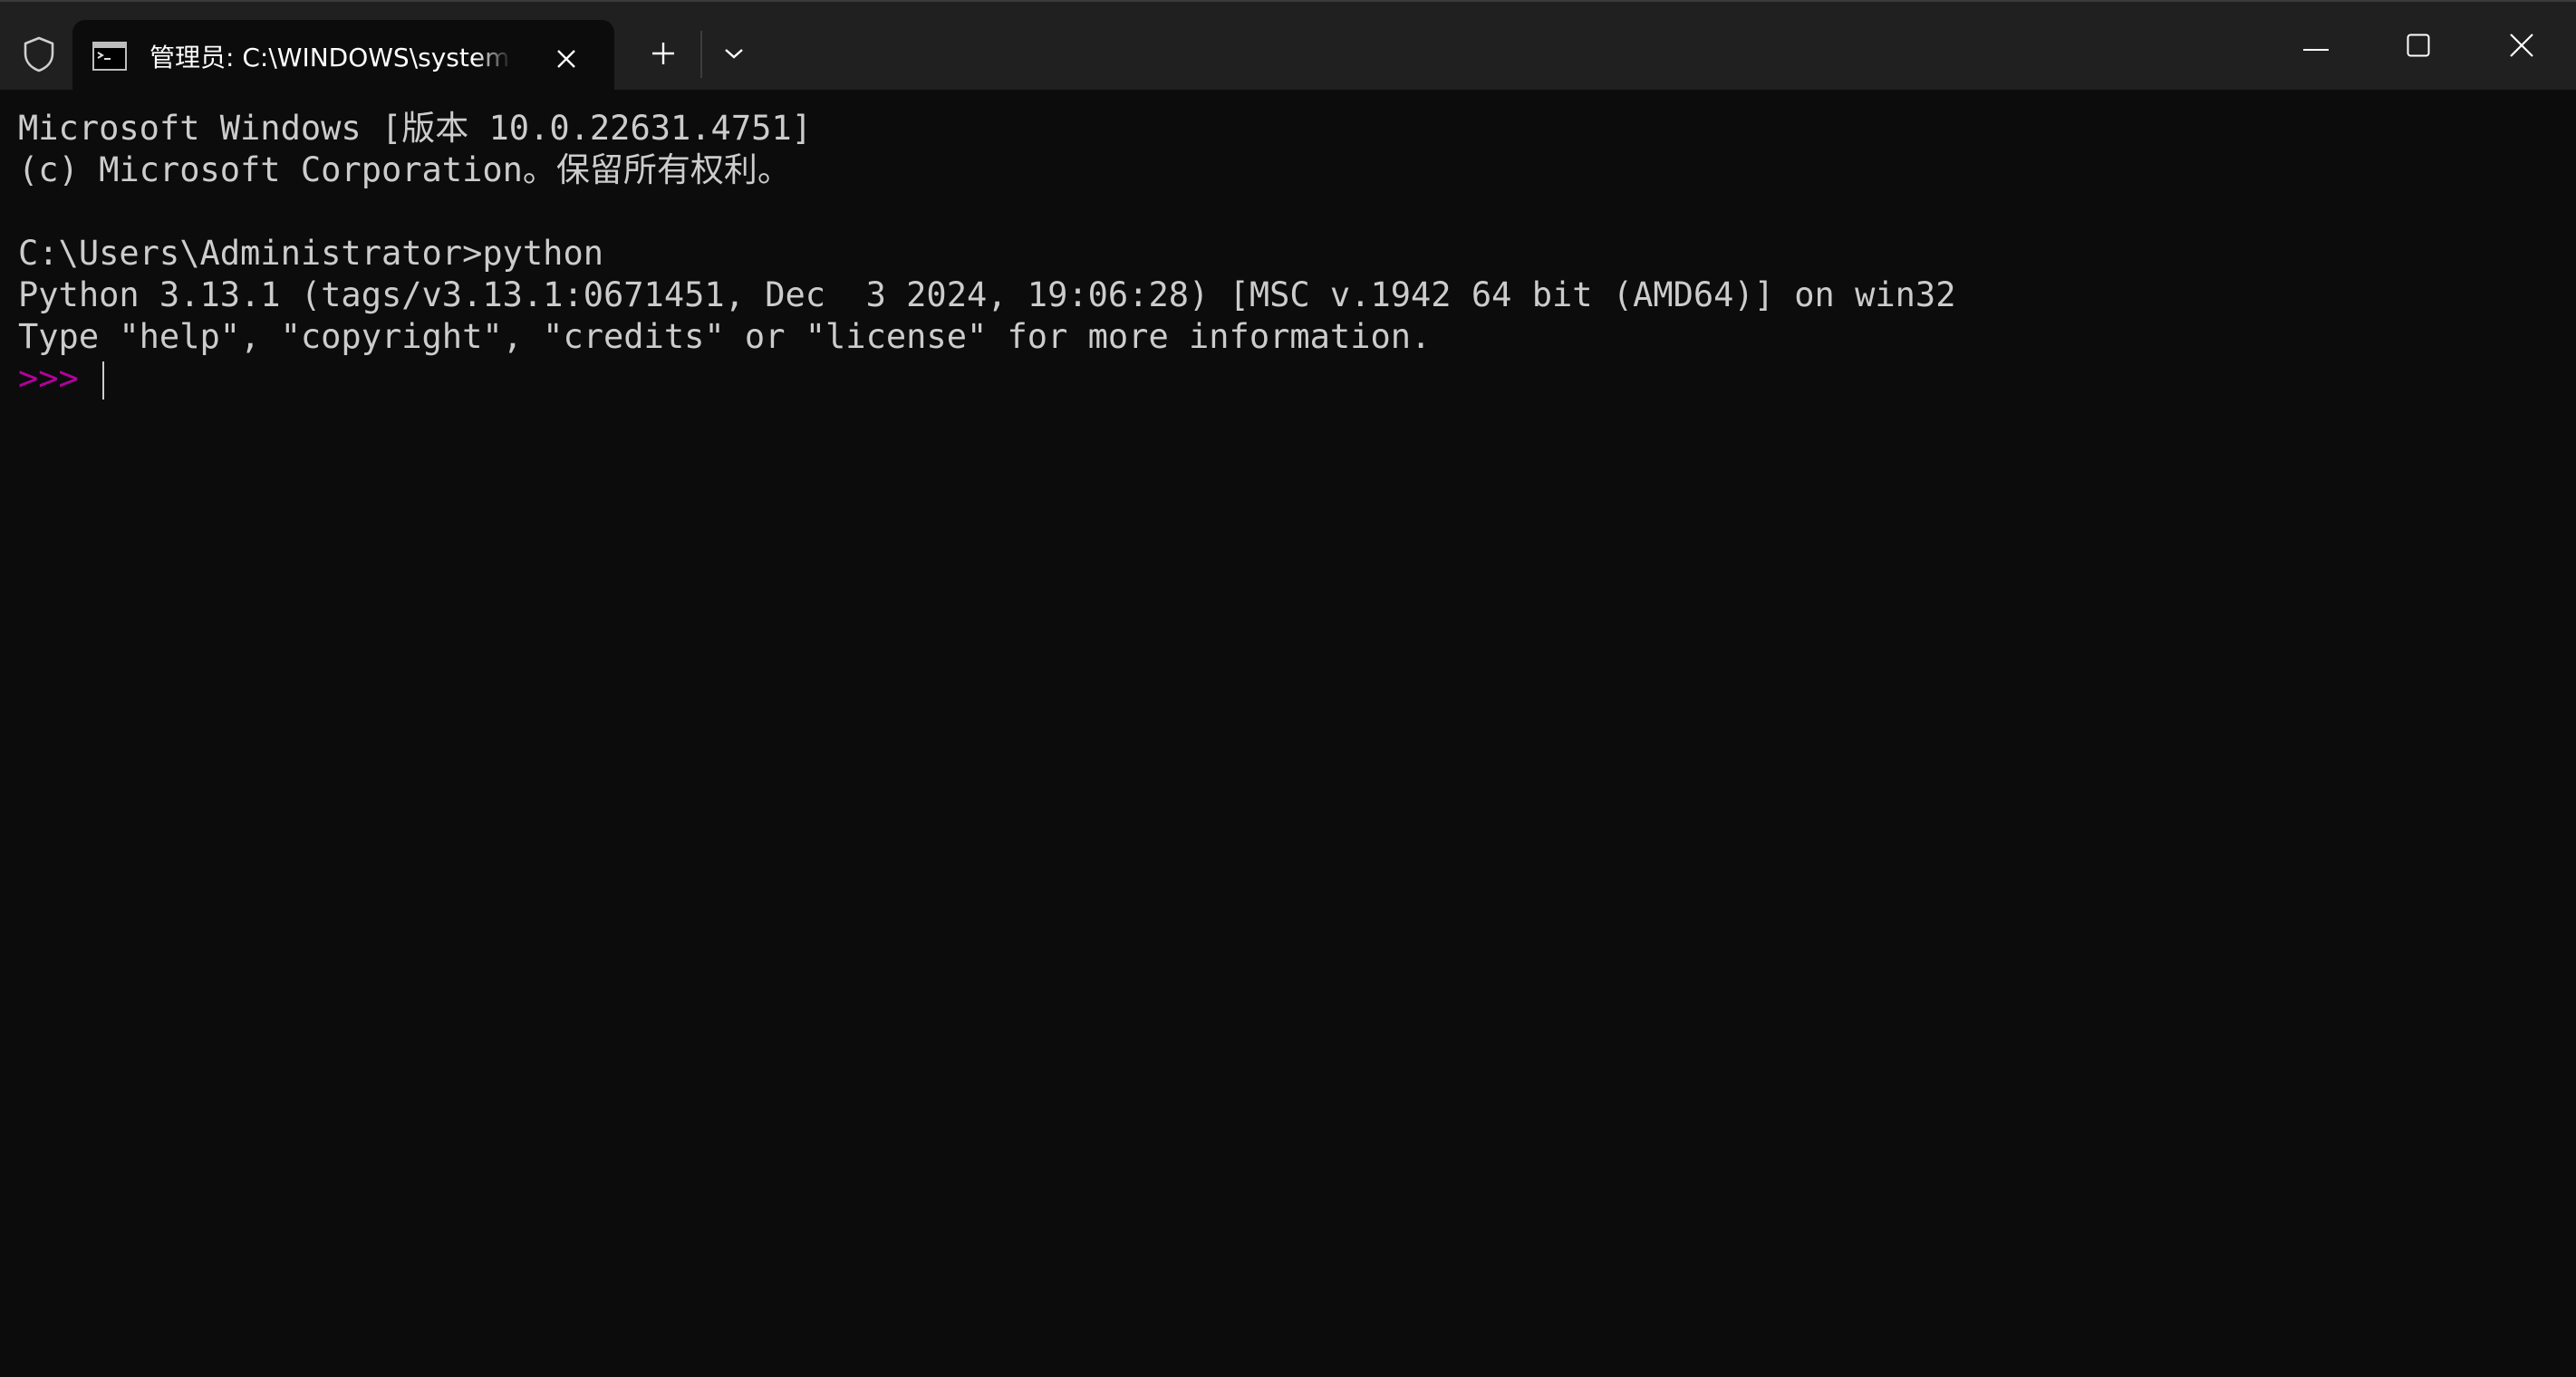 This screenshot has width=2576, height=1377. What do you see at coordinates (566, 59) in the screenshot?
I see `tab-close-icon` at bounding box center [566, 59].